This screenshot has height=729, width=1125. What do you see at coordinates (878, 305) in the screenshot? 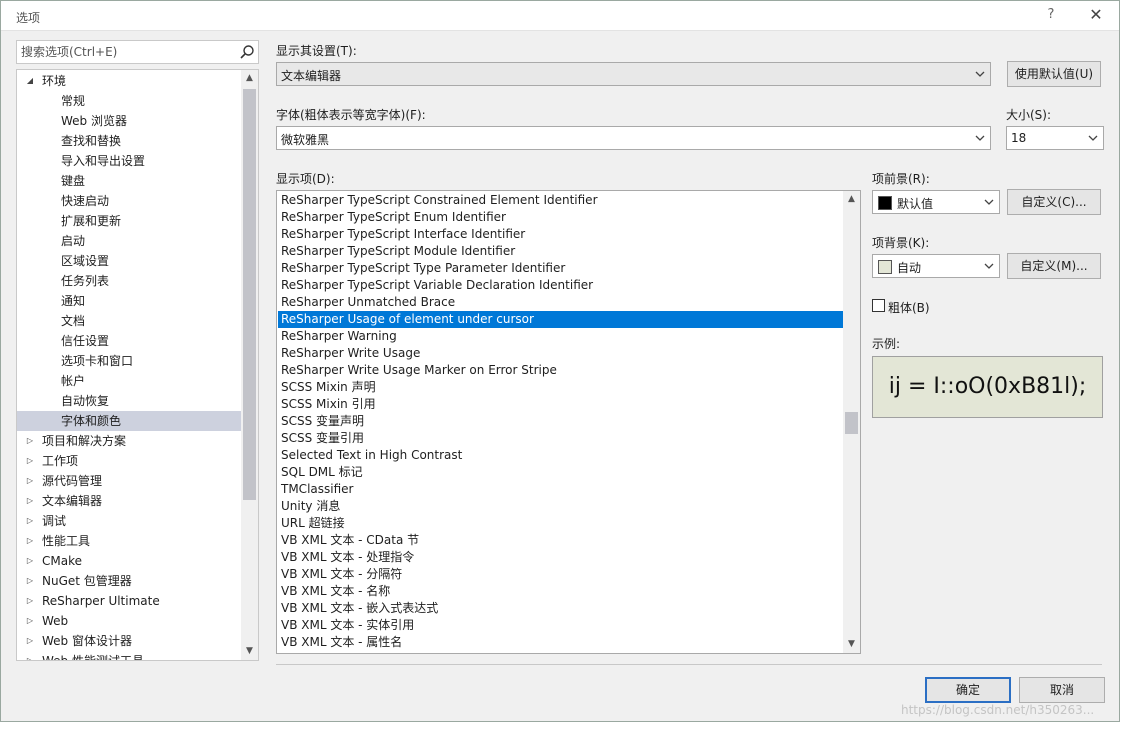
I see `bold-checkbox` at bounding box center [878, 305].